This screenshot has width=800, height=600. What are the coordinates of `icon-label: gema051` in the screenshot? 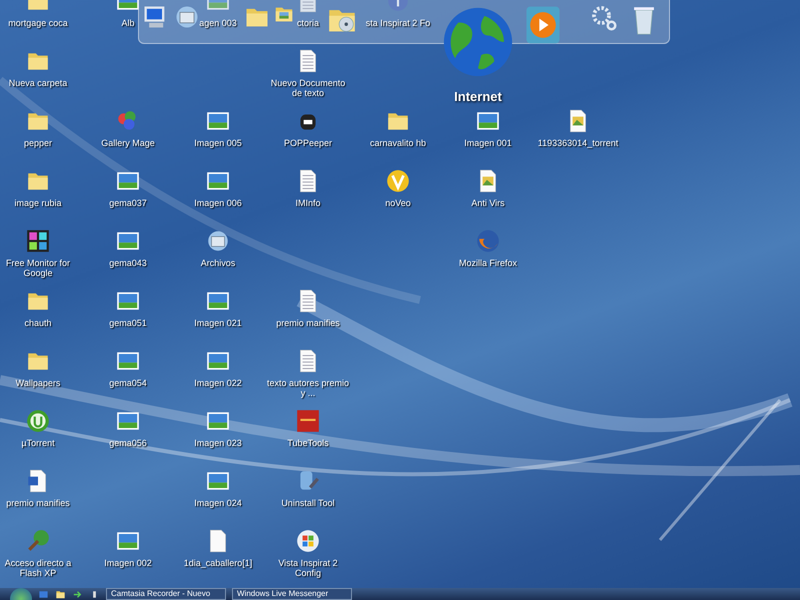 It's located at (128, 323).